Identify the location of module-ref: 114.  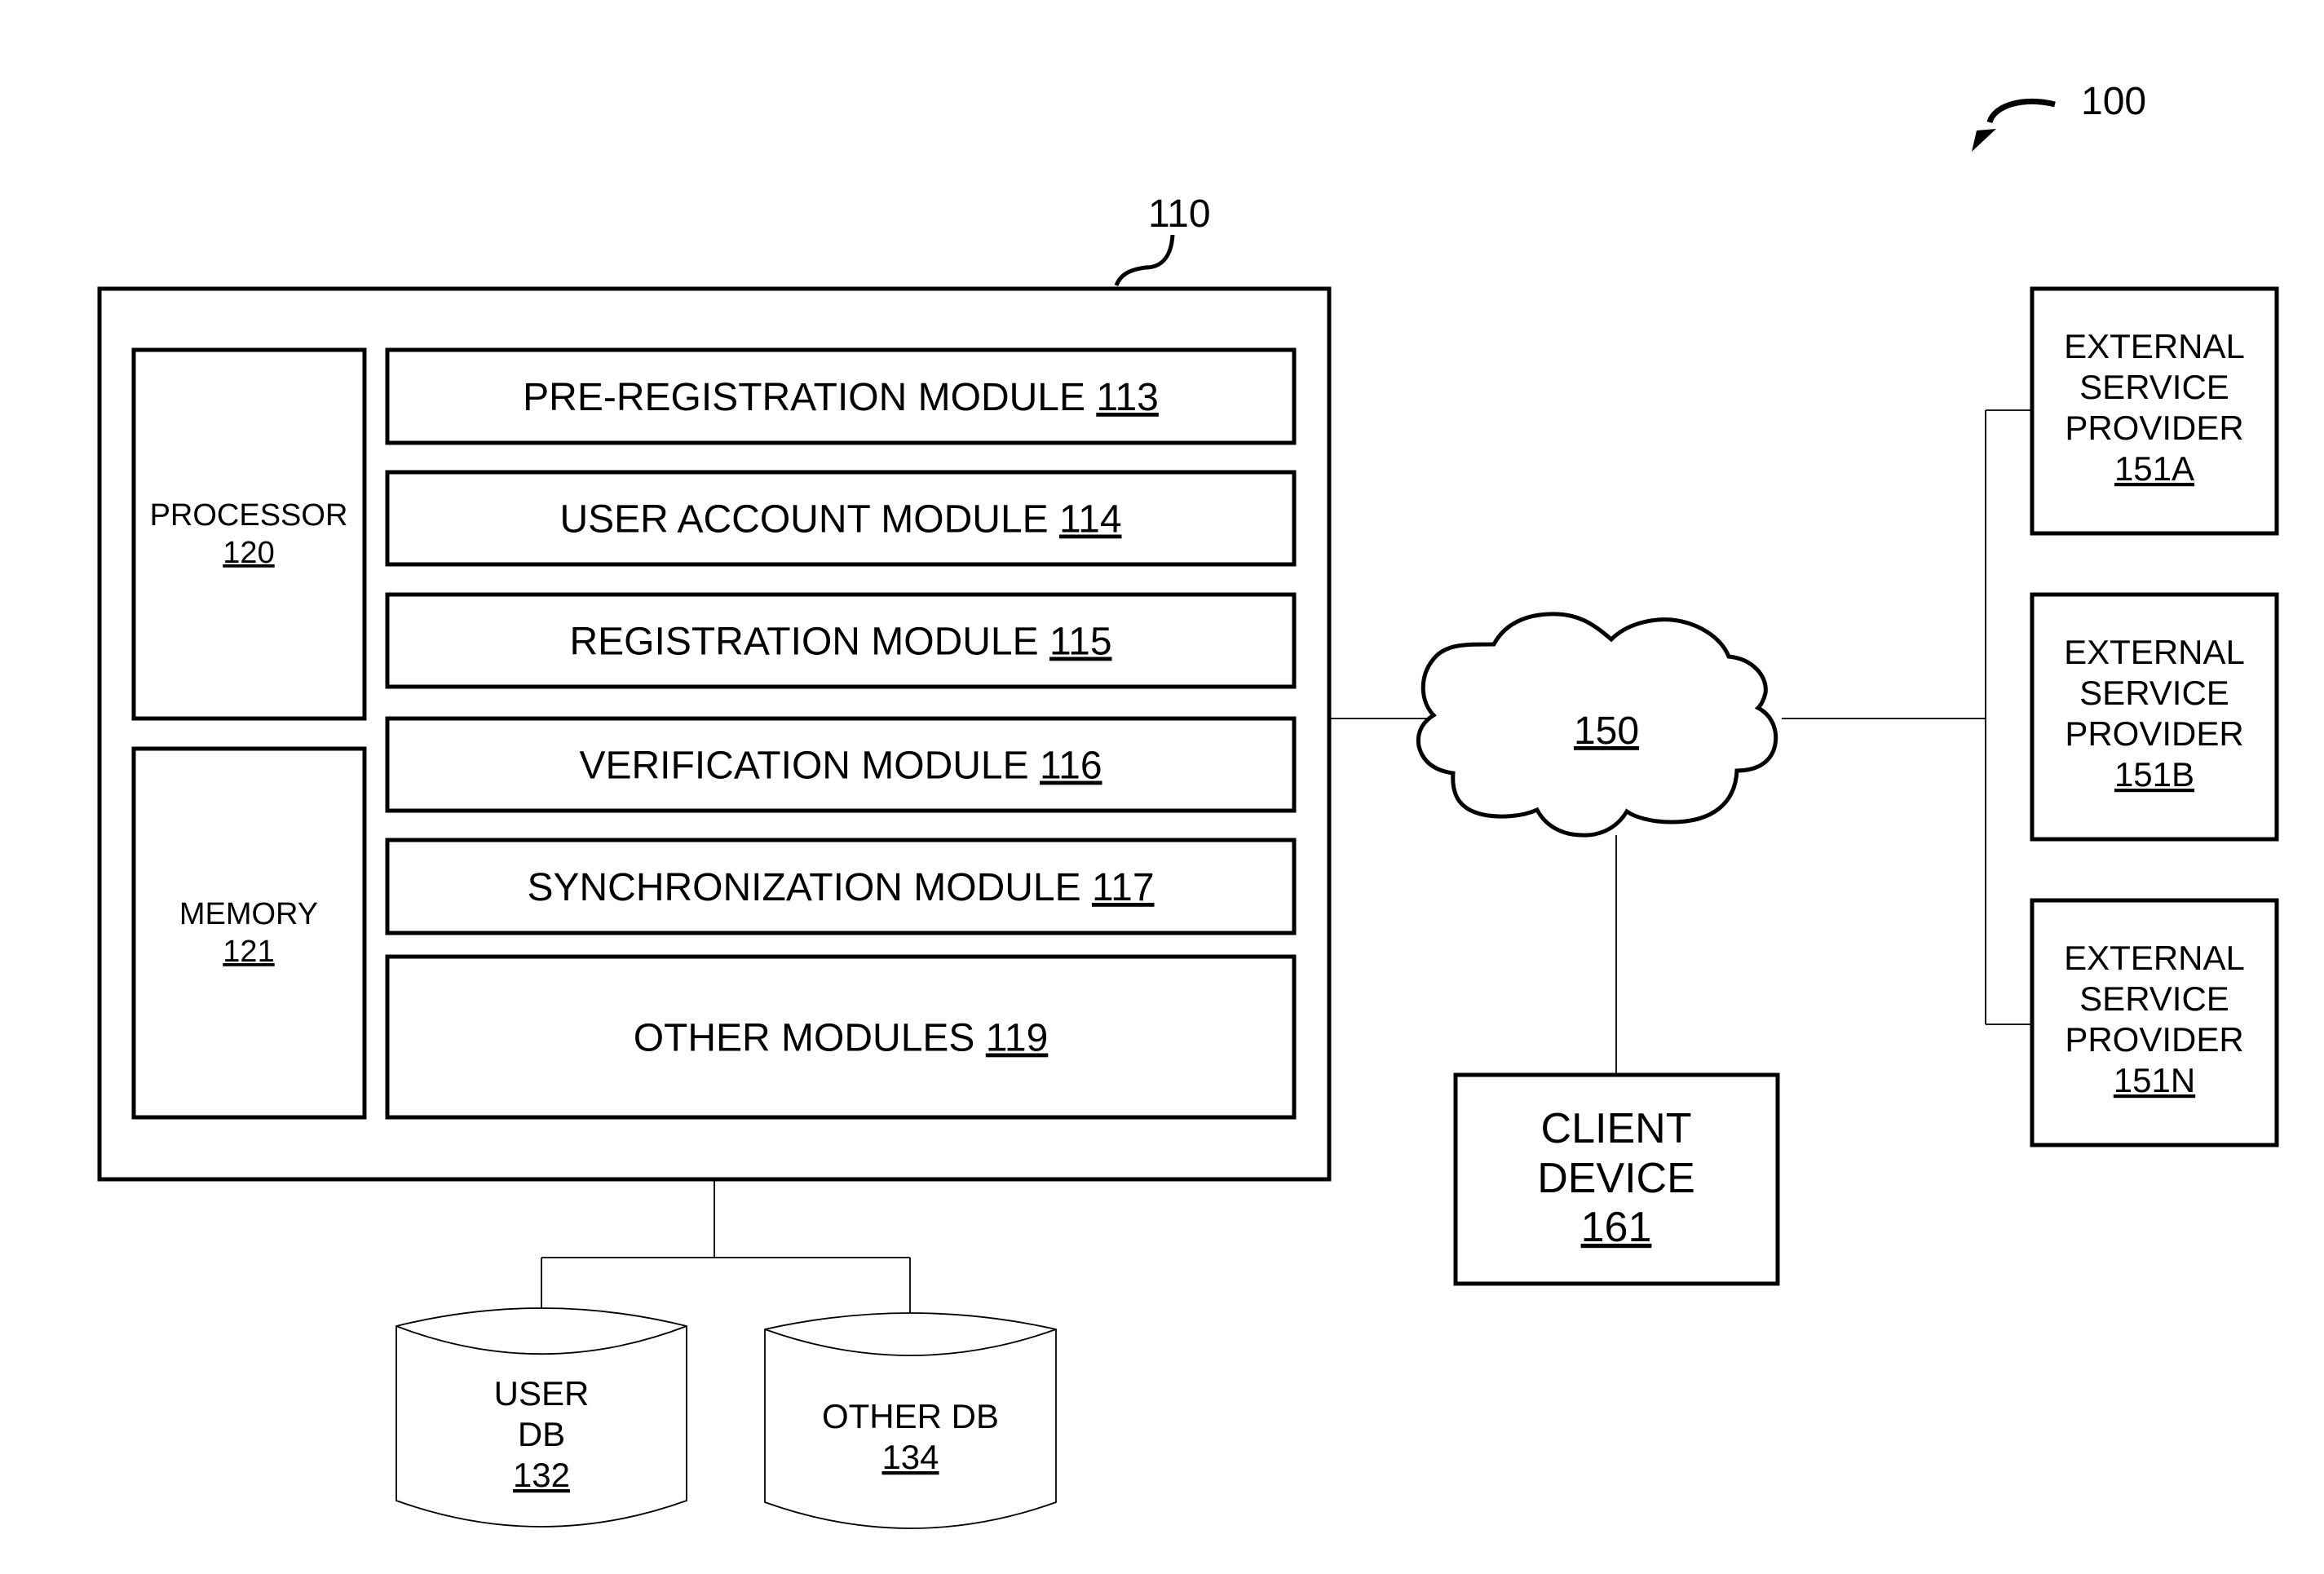
(1090, 520).